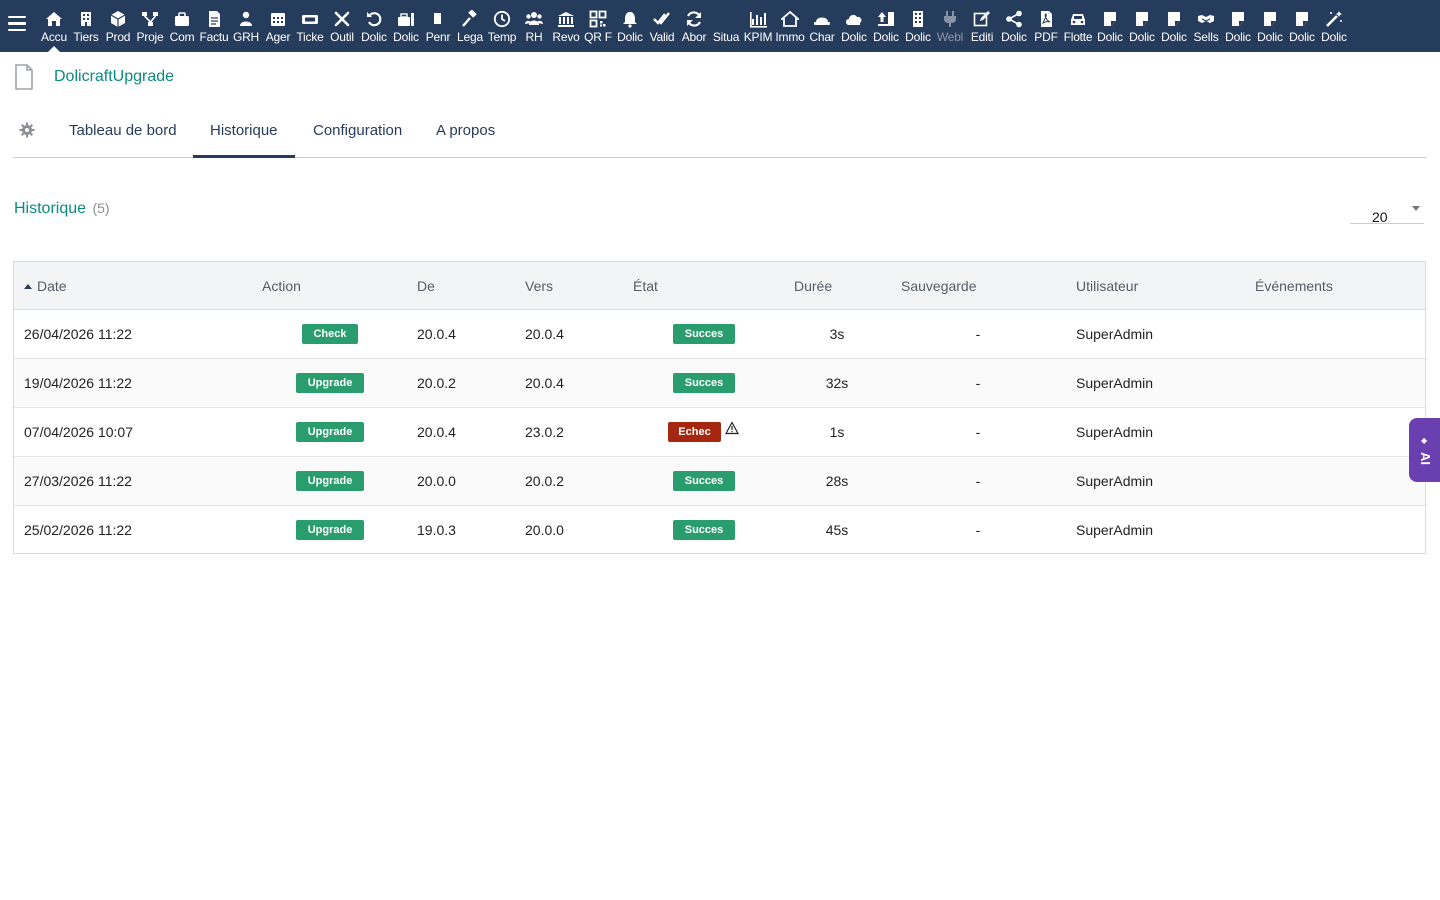 The height and width of the screenshot is (900, 1440). Describe the element at coordinates (342, 19) in the screenshot. I see `tools-icon` at that location.